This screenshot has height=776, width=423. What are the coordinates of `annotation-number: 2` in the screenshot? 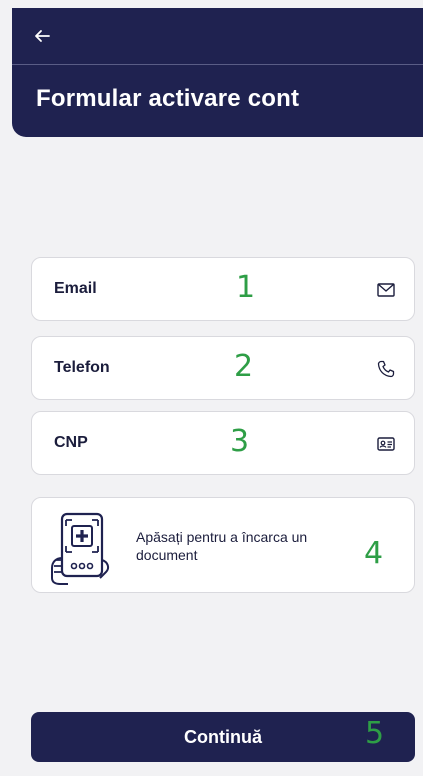 It's located at (244, 366).